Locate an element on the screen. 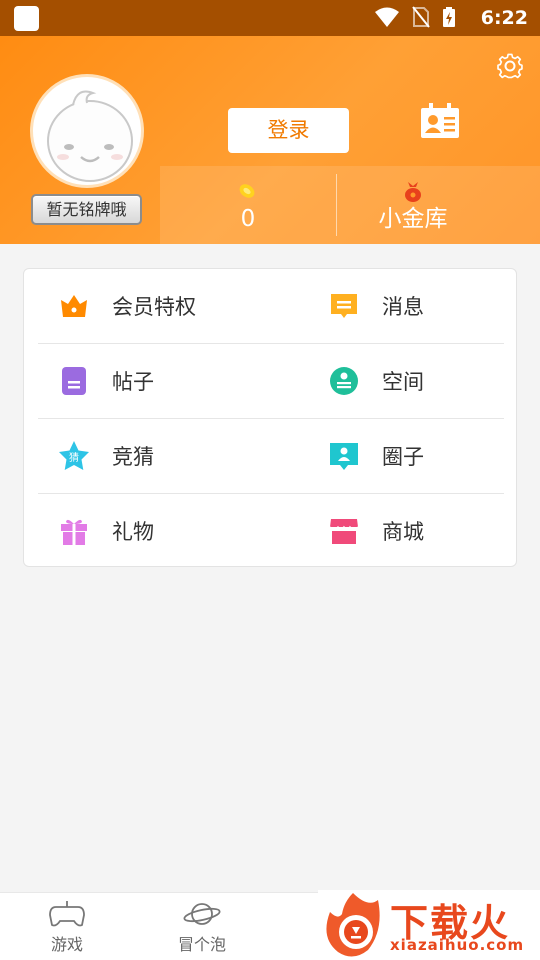 The height and width of the screenshot is (960, 540). clock: 6:22 is located at coordinates (504, 18).